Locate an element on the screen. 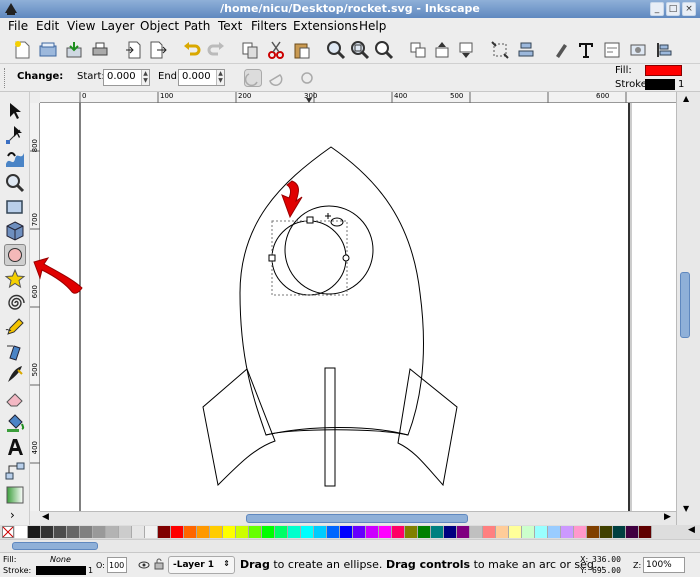  expand-toolbox-icon: › is located at coordinates (12, 515).